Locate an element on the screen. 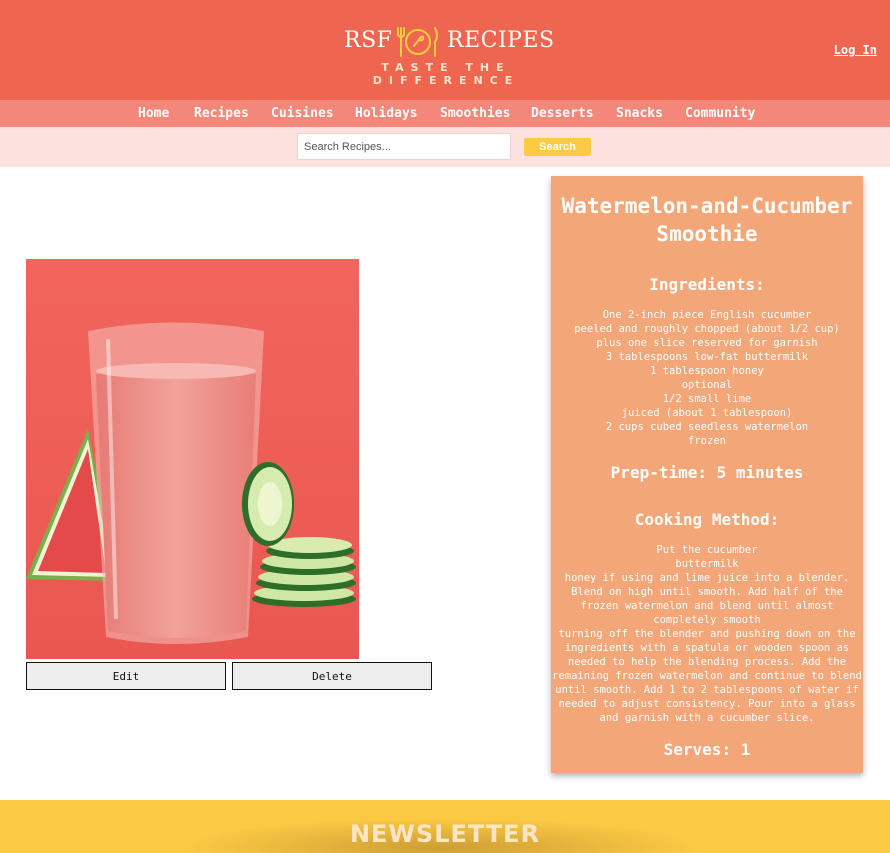 This screenshot has width=890, height=853. nav-item-smoothies: Smoothies is located at coordinates (475, 113).